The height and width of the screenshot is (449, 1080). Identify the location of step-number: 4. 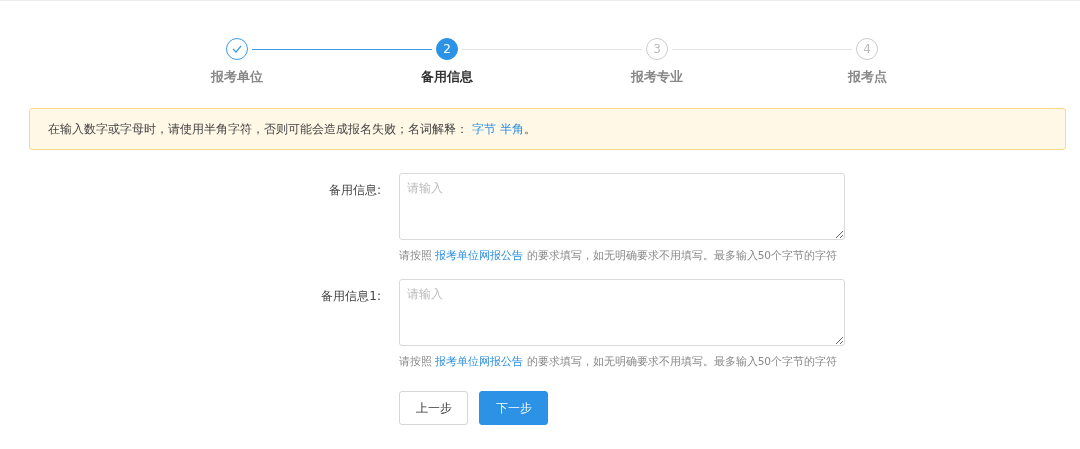
(867, 49).